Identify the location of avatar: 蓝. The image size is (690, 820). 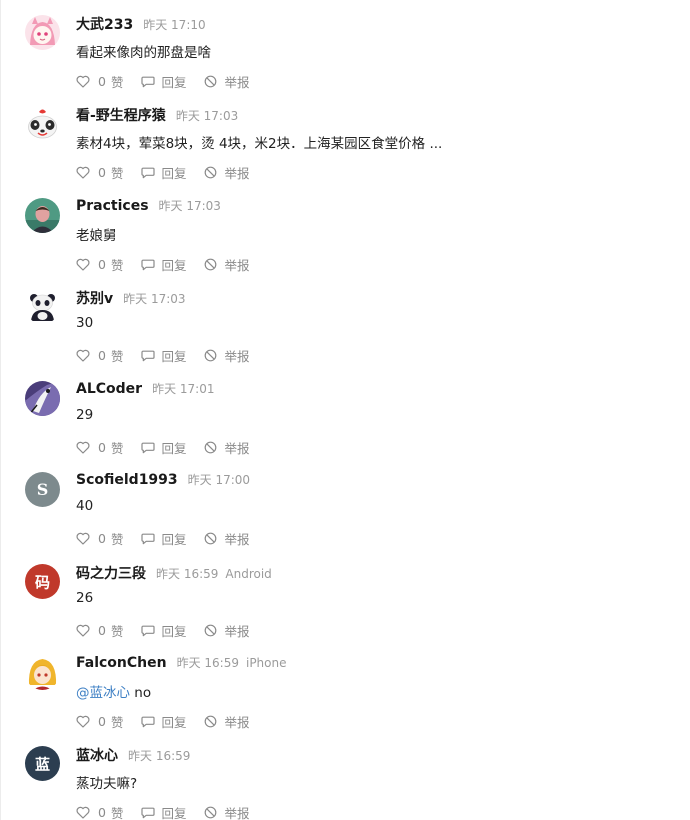
(42, 763).